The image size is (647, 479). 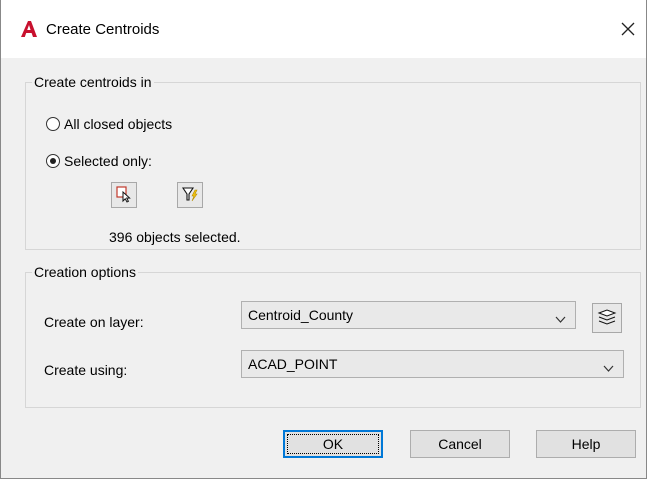 I want to click on select-objects-icon, so click(x=124, y=195).